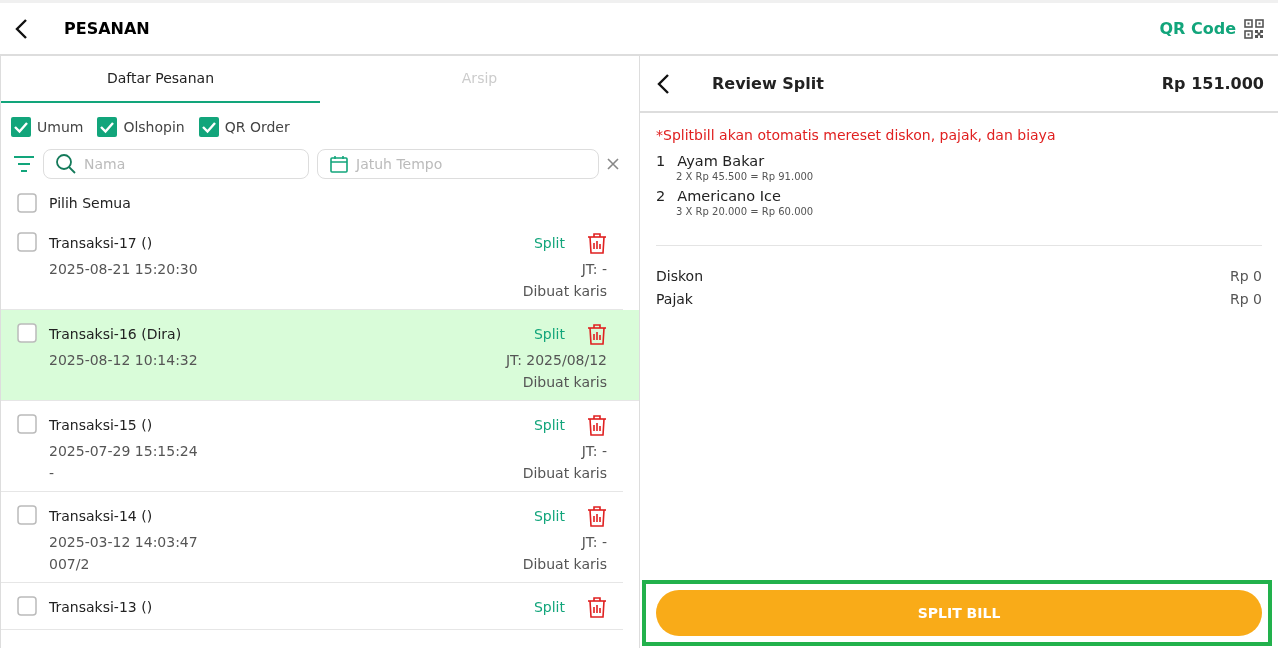 This screenshot has width=1278, height=648. I want to click on order-date: 2025-07-29 15:15:24, so click(123, 451).